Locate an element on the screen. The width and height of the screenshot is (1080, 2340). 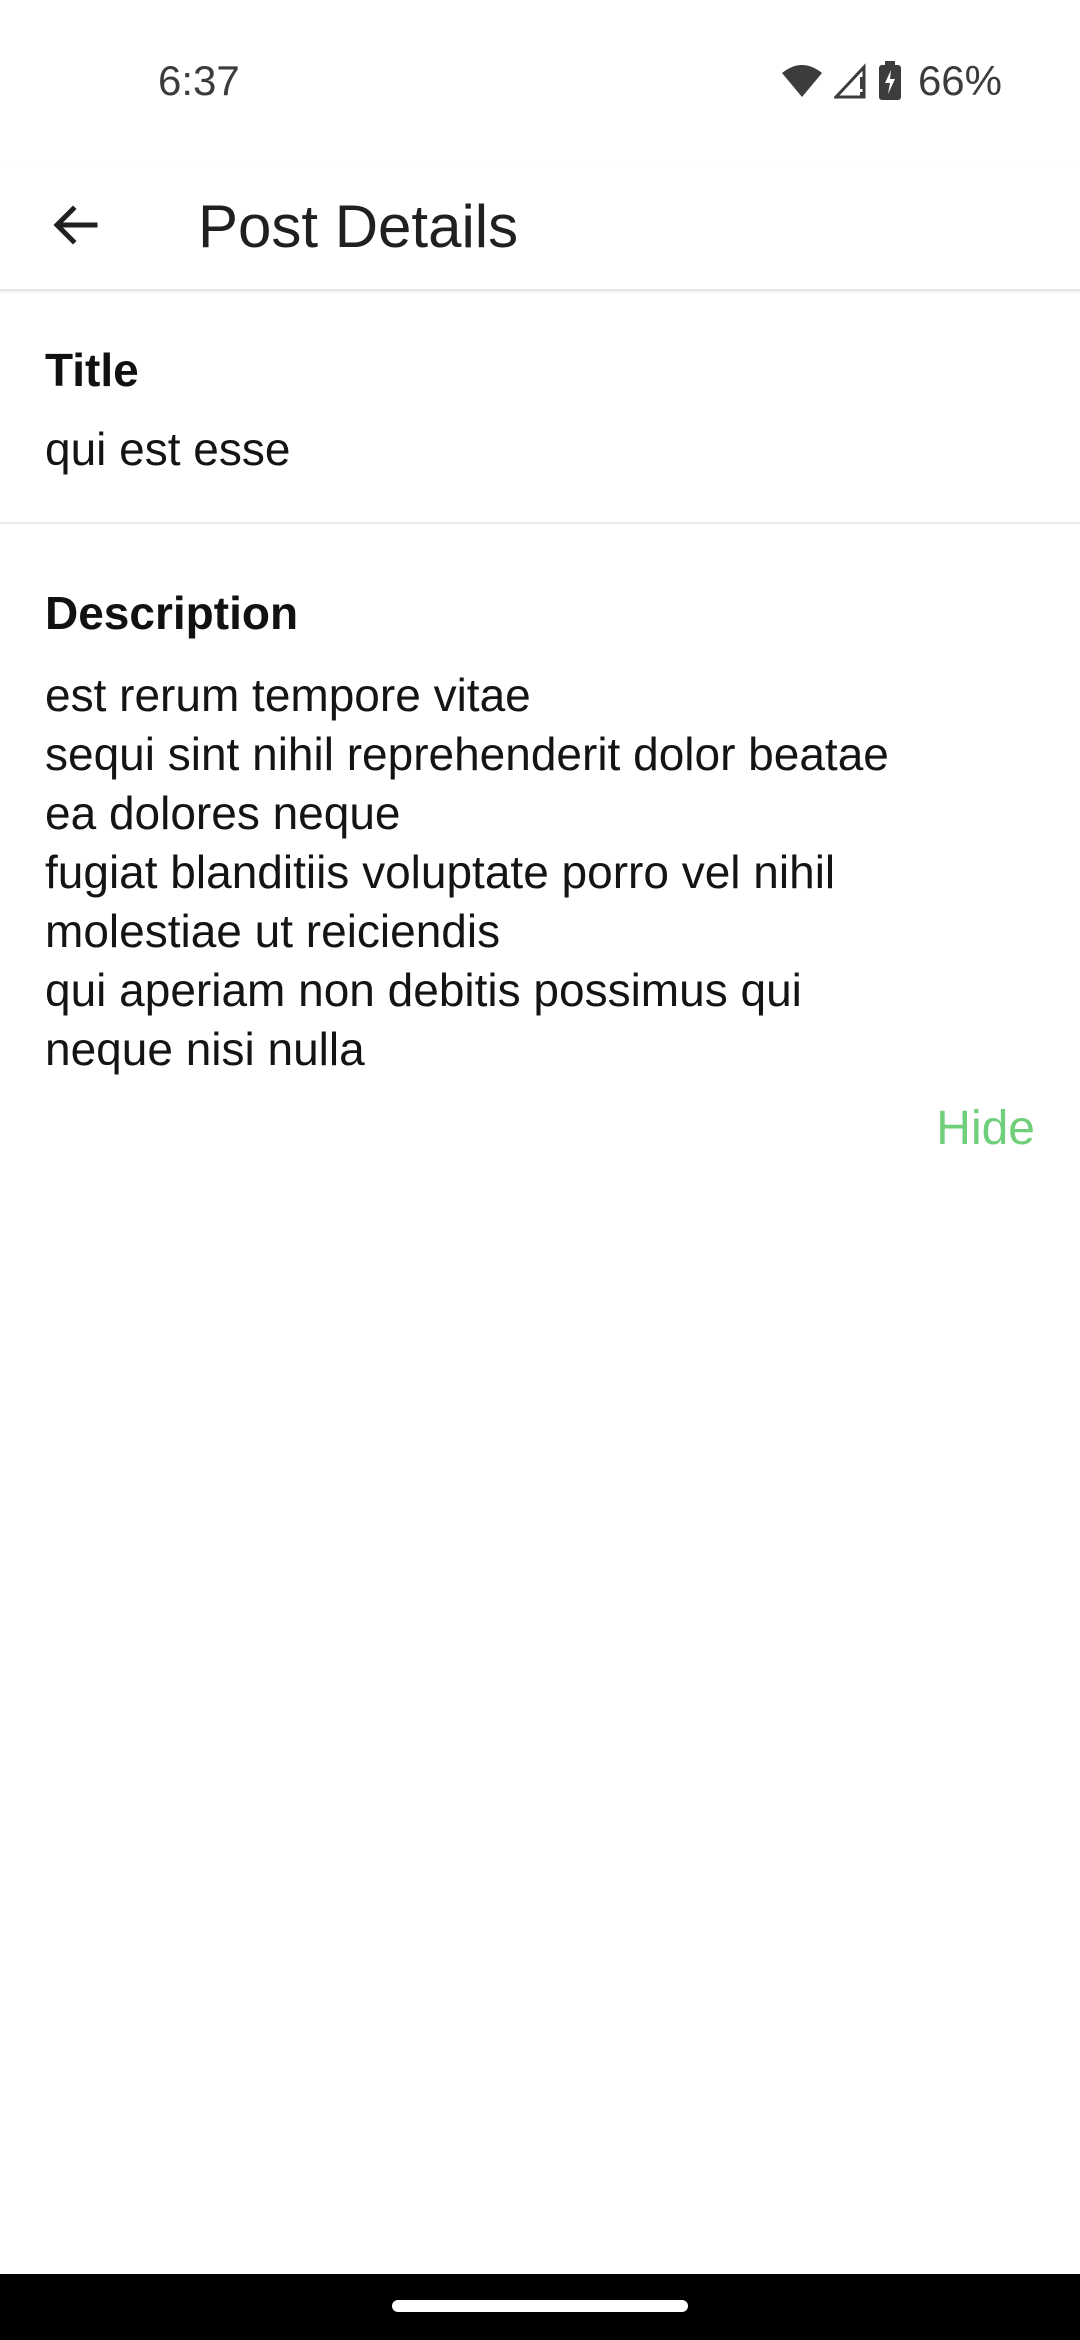
title-section: Title qui est esse is located at coordinates (540, 407).